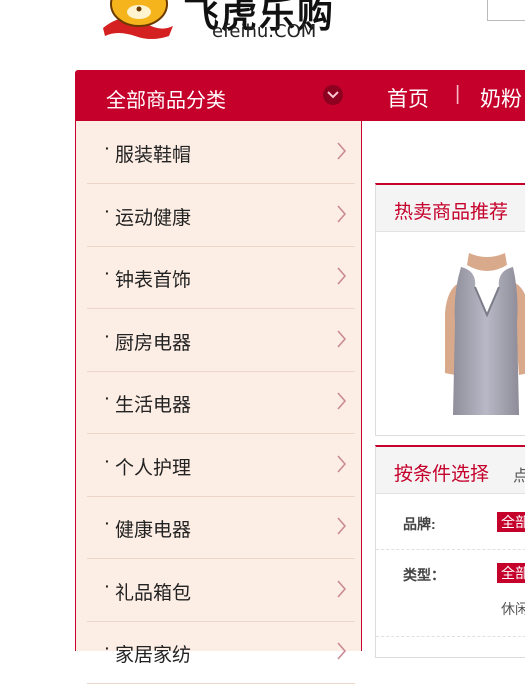 The image size is (525, 684). I want to click on filter-key-type: 类型：, so click(424, 575).